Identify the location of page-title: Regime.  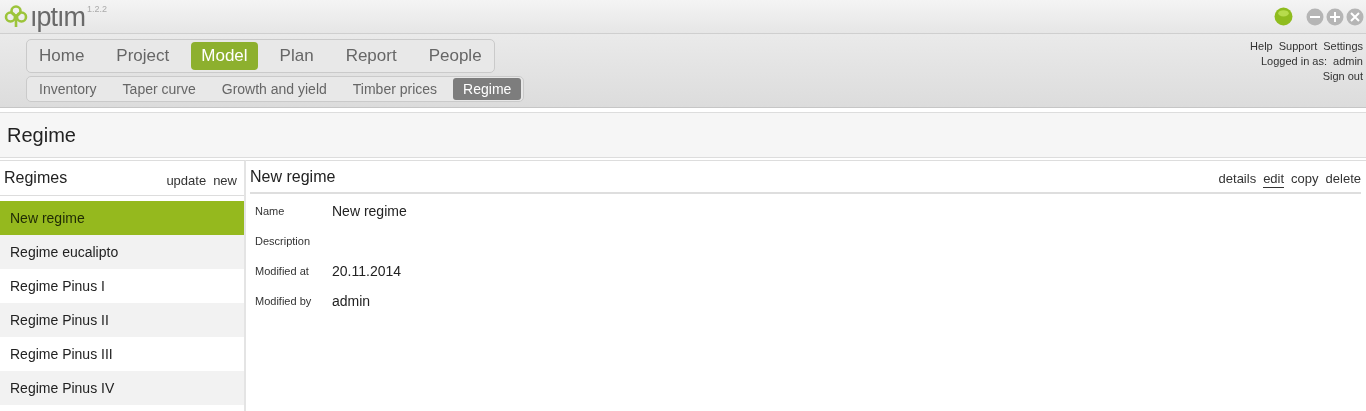
(41, 135).